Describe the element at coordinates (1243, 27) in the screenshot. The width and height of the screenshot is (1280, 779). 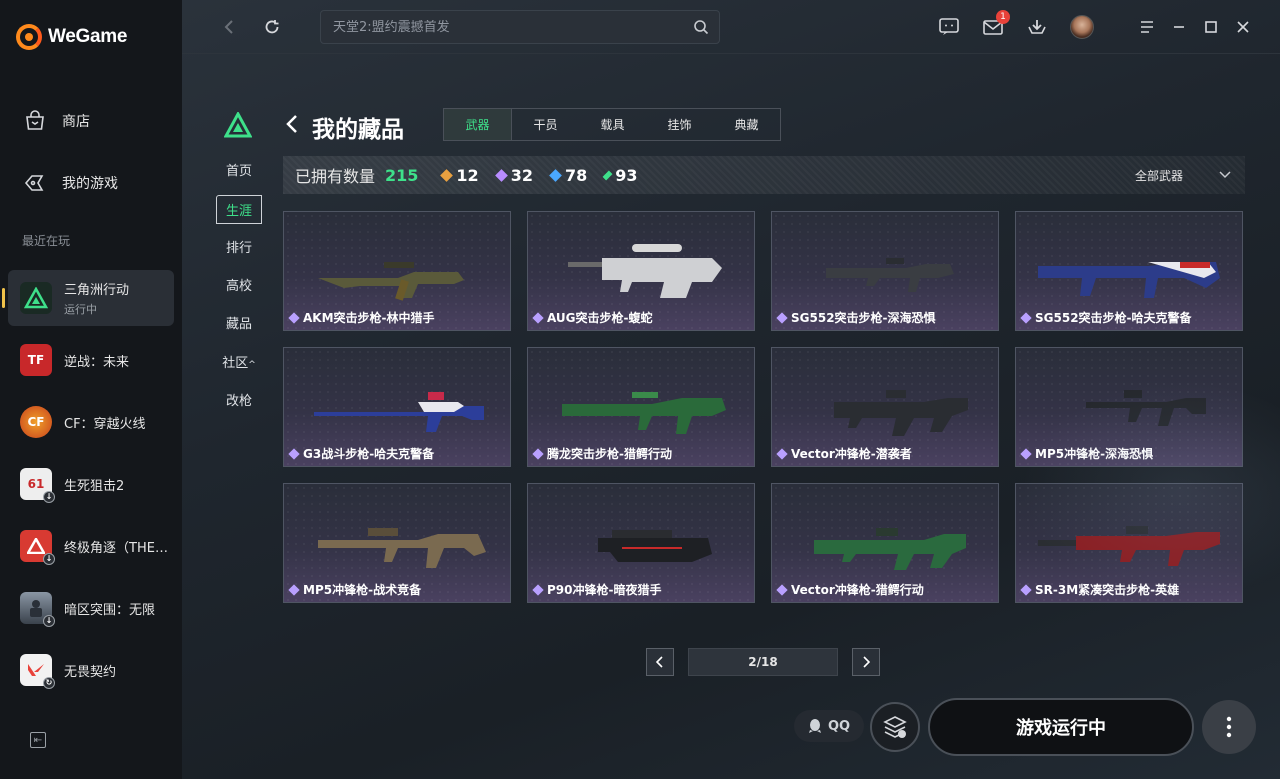
I see `close-icon` at that location.